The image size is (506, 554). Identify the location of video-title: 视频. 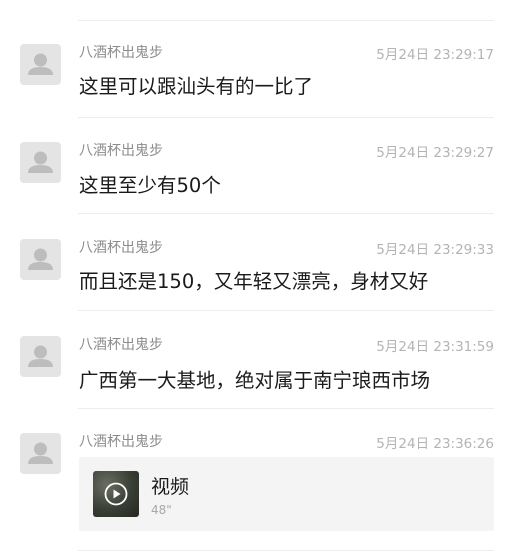
(170, 487).